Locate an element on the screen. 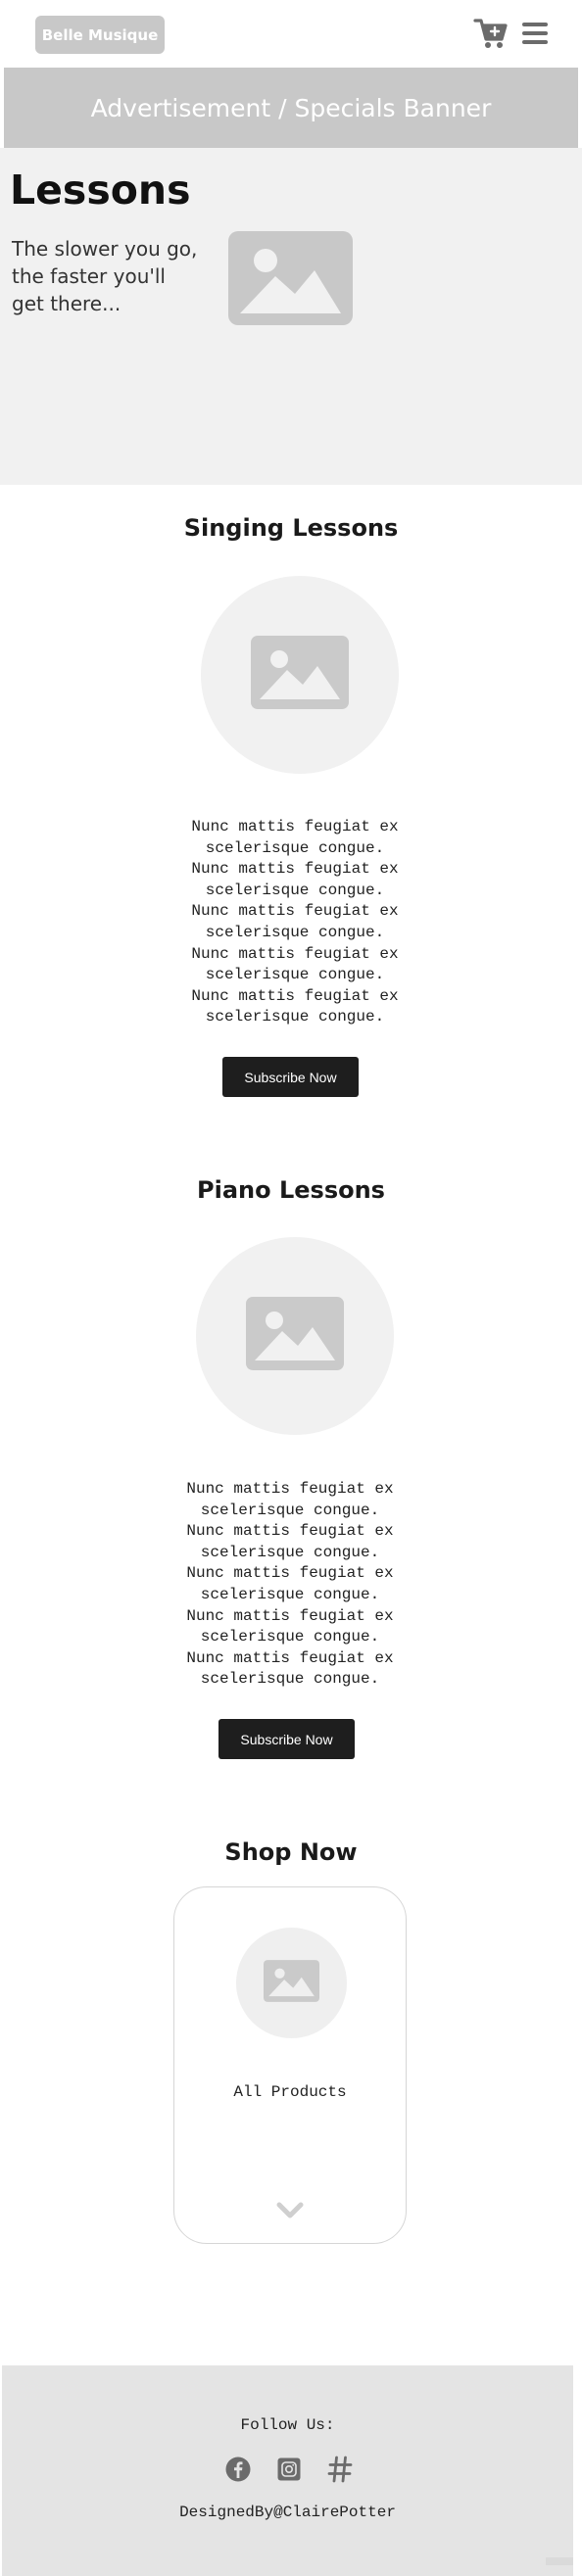  chevron-down-icon is located at coordinates (290, 2210).